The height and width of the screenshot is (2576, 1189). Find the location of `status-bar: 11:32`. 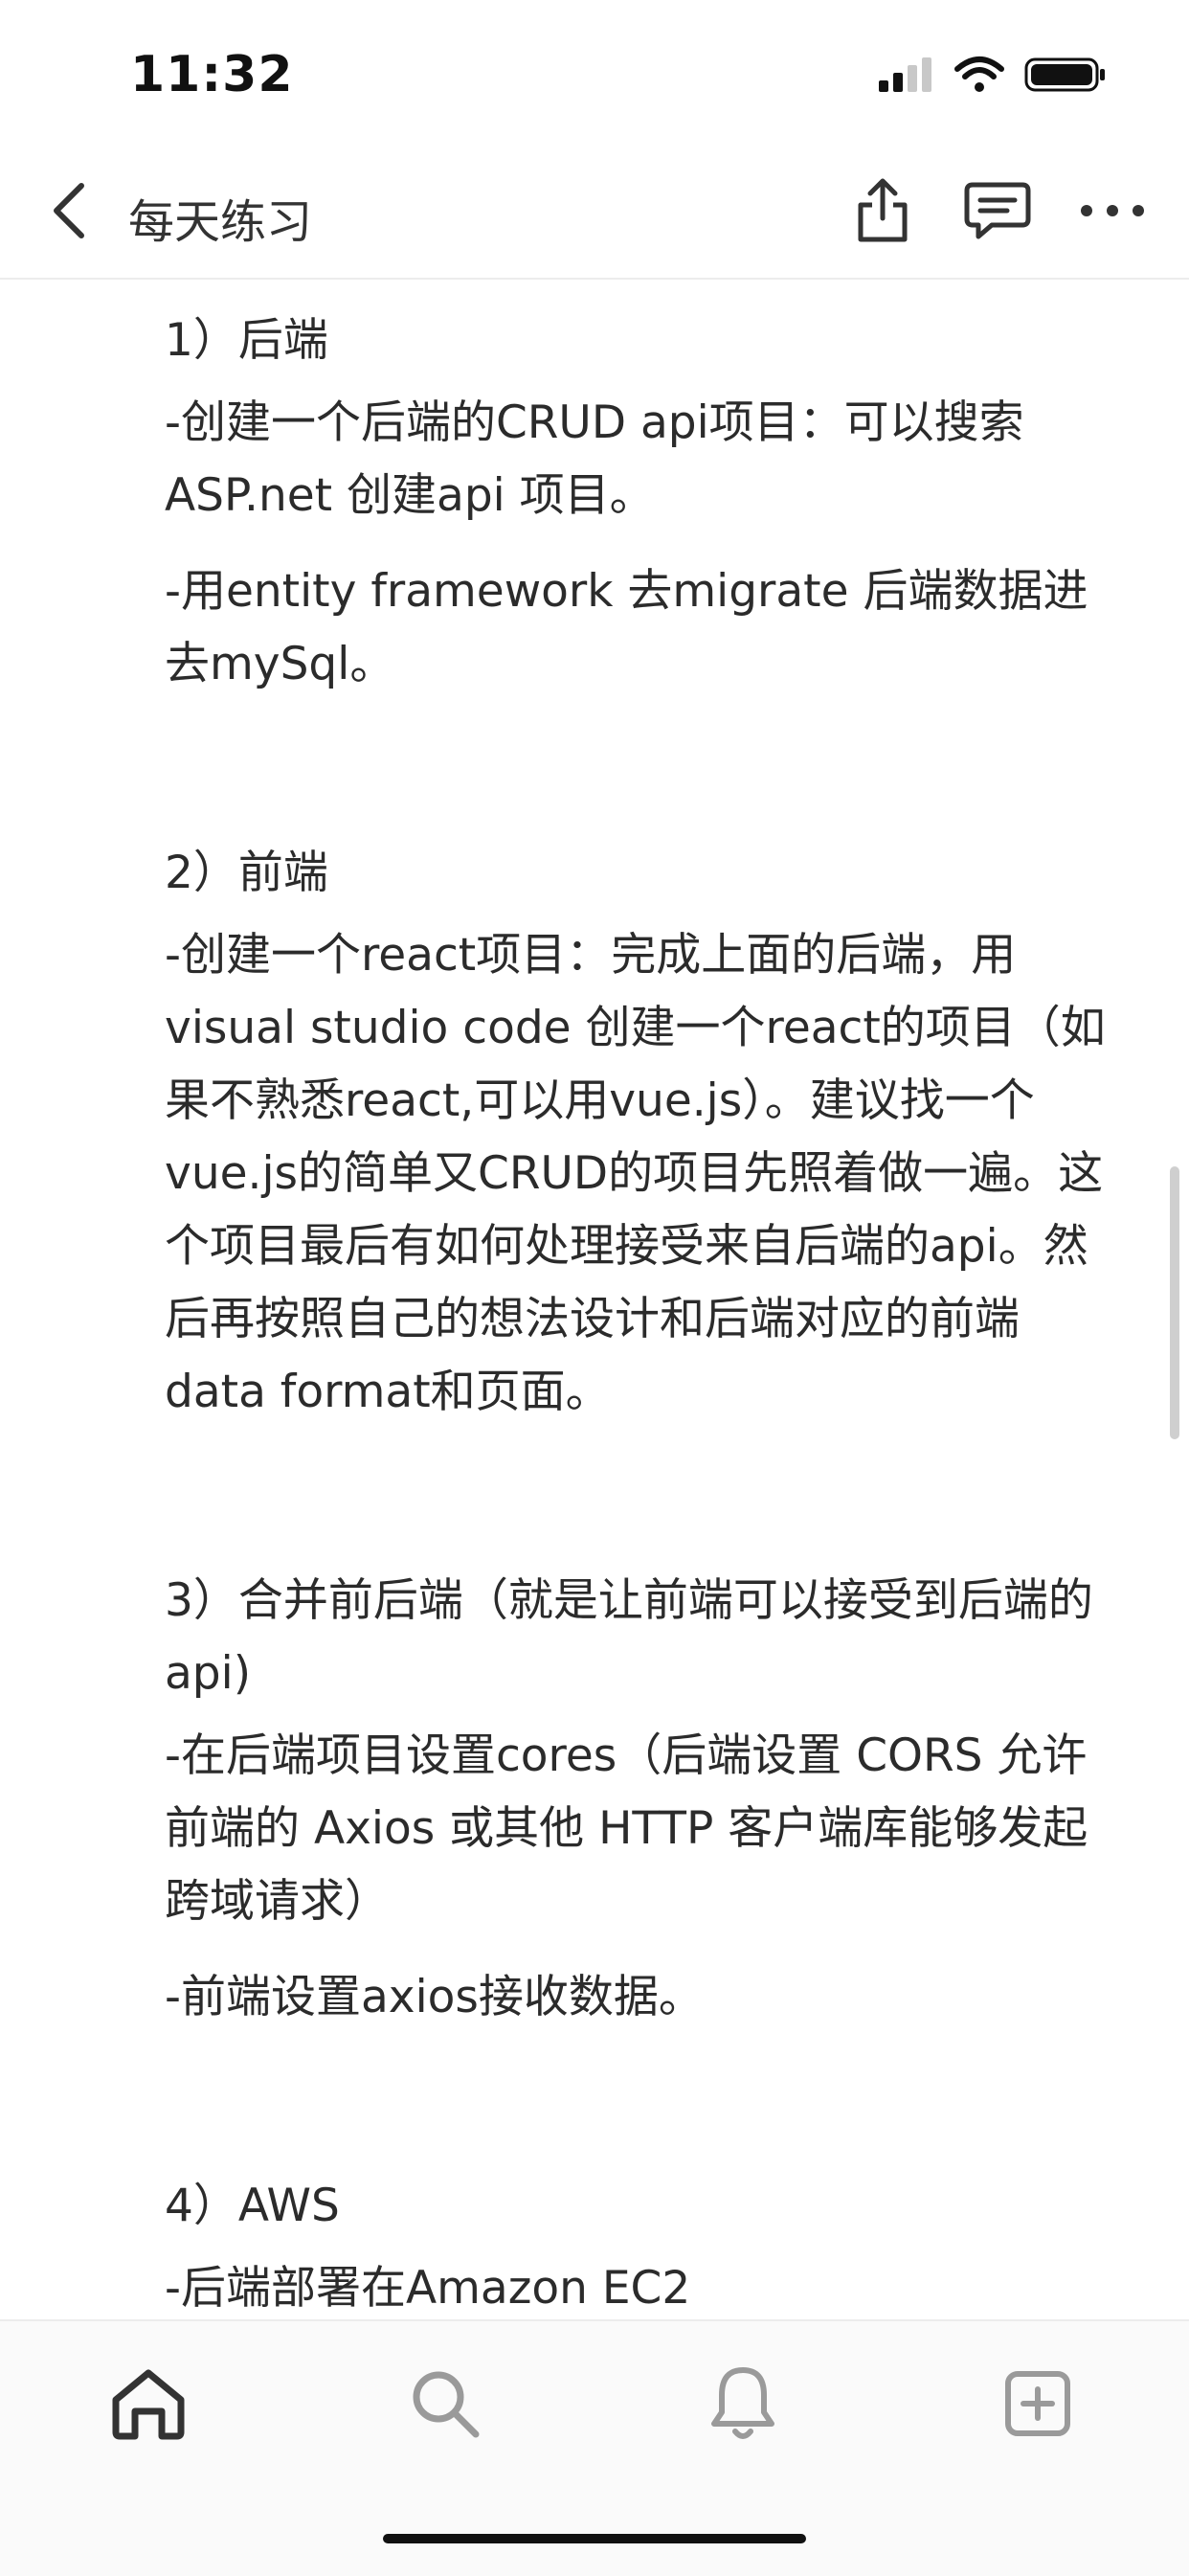

status-bar: 11:32 is located at coordinates (594, 72).